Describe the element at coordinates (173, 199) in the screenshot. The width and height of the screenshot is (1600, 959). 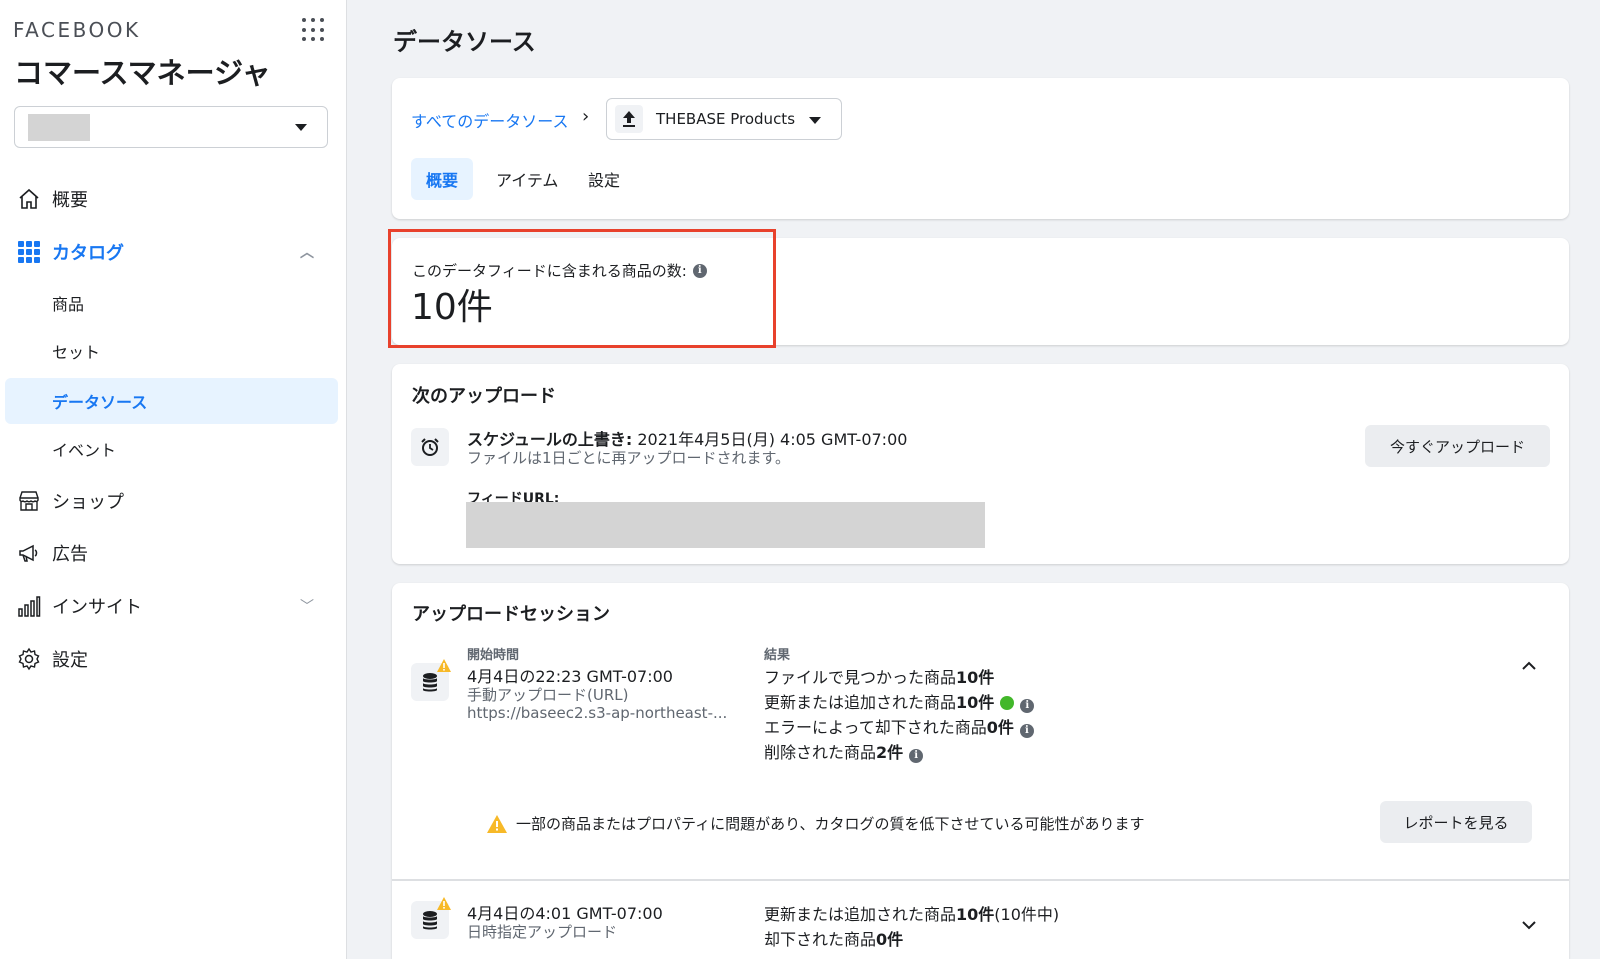
I see `sidebar-item-overview: 概要` at that location.